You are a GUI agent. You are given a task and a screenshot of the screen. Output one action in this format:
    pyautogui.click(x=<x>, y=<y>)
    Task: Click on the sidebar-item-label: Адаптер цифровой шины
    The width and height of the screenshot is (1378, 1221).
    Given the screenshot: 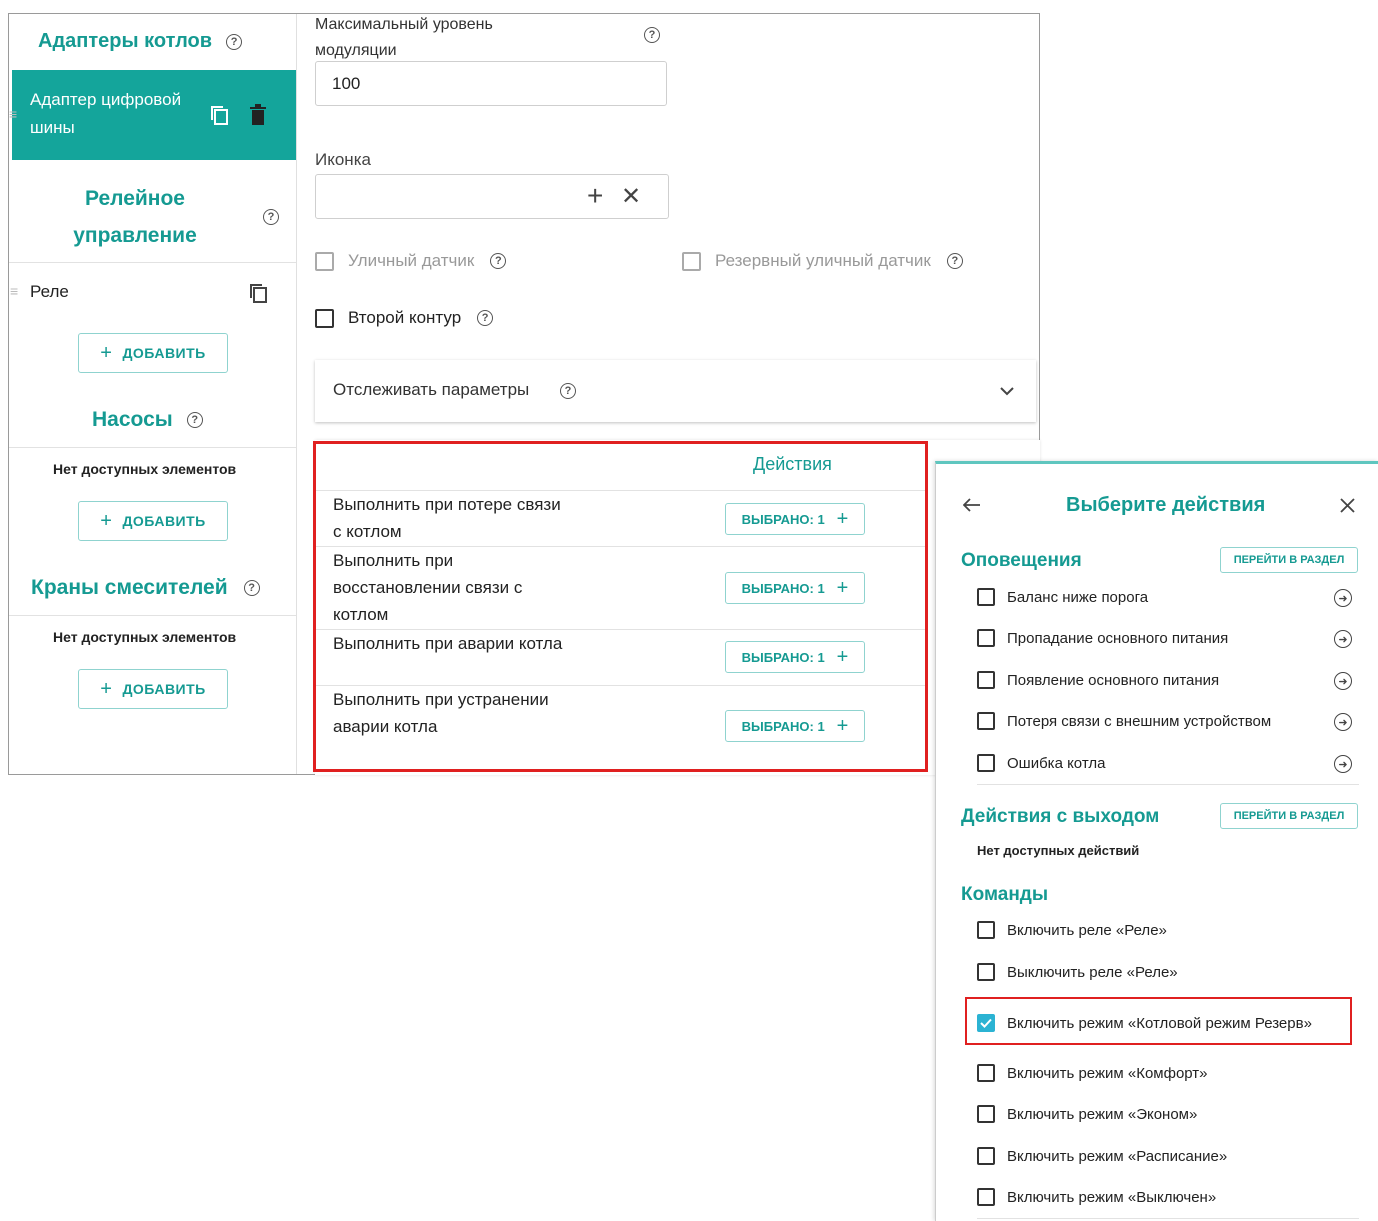 What is the action you would take?
    pyautogui.click(x=106, y=113)
    